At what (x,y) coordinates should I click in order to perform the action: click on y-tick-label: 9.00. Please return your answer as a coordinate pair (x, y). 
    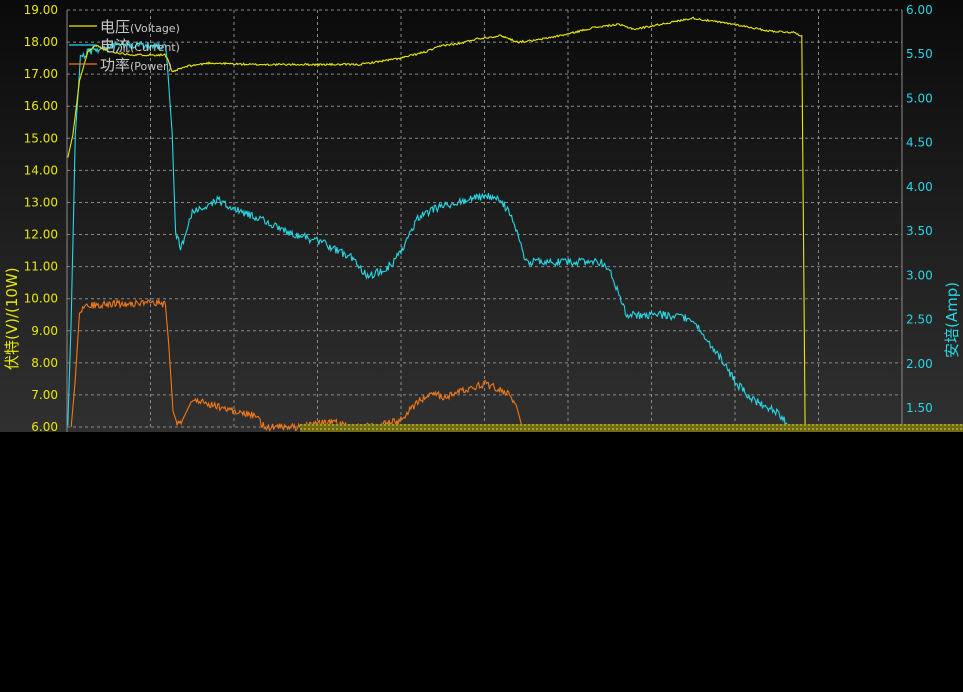
    Looking at the image, I should click on (44, 331).